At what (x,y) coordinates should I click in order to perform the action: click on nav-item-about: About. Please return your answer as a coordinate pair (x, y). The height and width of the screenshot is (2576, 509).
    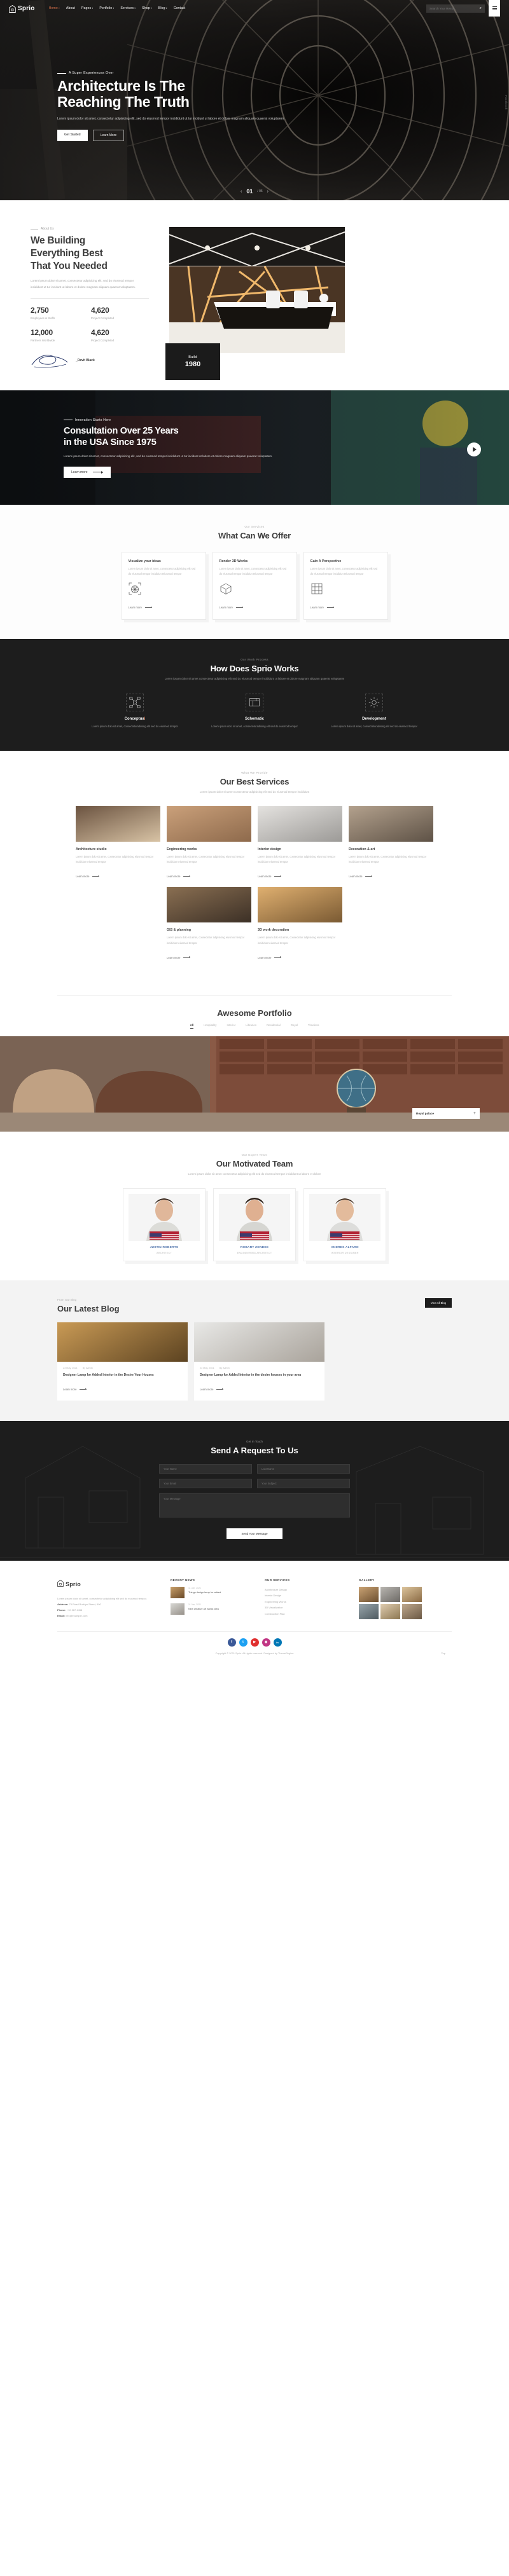
    Looking at the image, I should click on (70, 8).